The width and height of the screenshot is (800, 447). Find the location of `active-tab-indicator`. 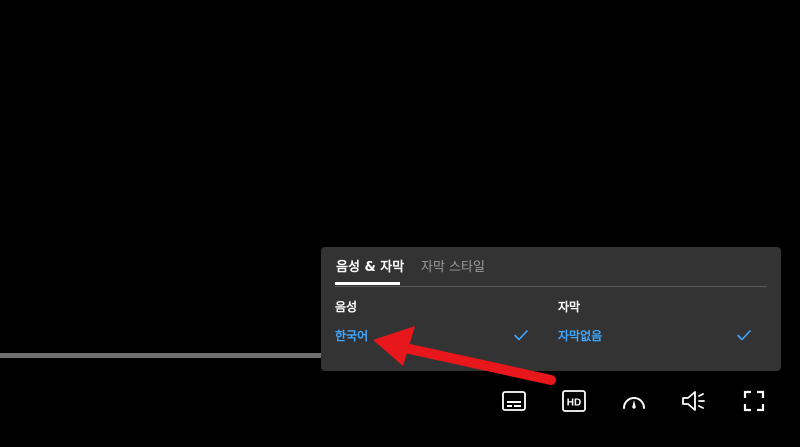

active-tab-indicator is located at coordinates (367, 283).